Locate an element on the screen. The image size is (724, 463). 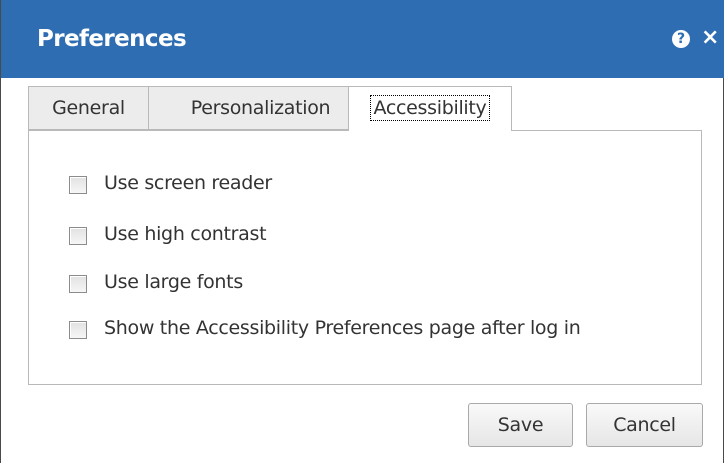
screen-reader-label: Use screen reader is located at coordinates (188, 183).